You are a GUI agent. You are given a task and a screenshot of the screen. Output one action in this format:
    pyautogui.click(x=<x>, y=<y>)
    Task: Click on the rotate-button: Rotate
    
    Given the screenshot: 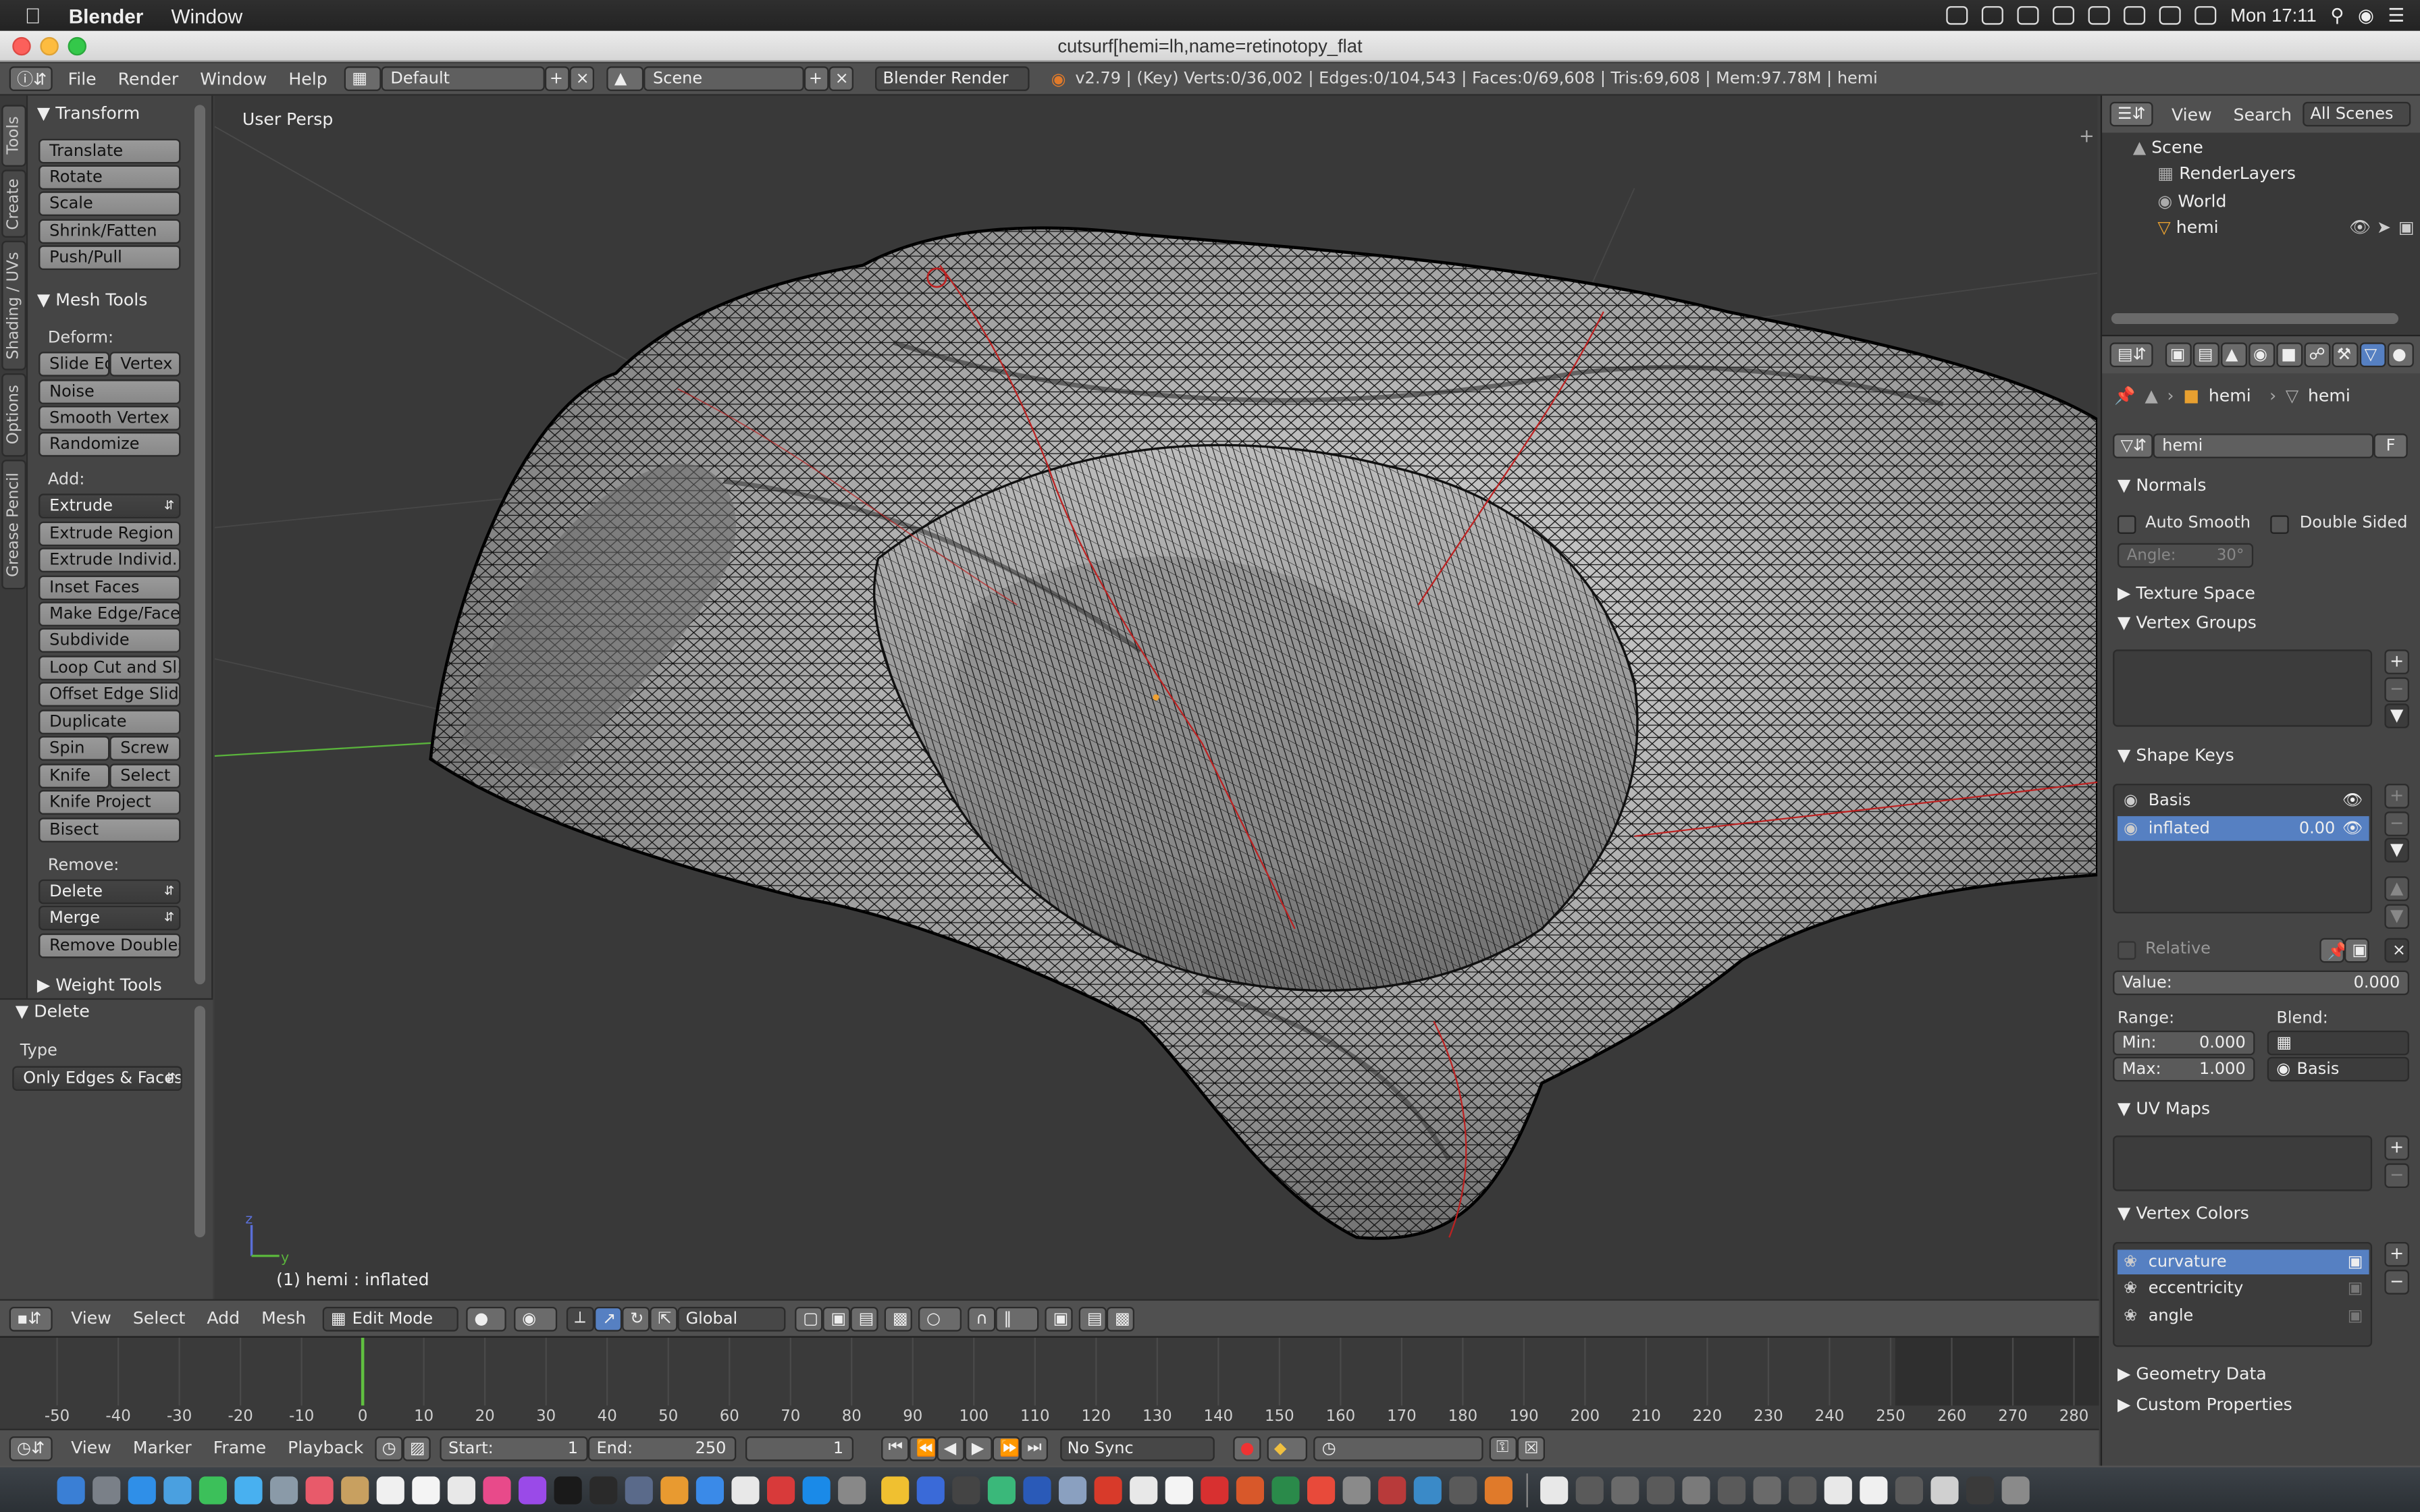 What is the action you would take?
    pyautogui.click(x=109, y=177)
    